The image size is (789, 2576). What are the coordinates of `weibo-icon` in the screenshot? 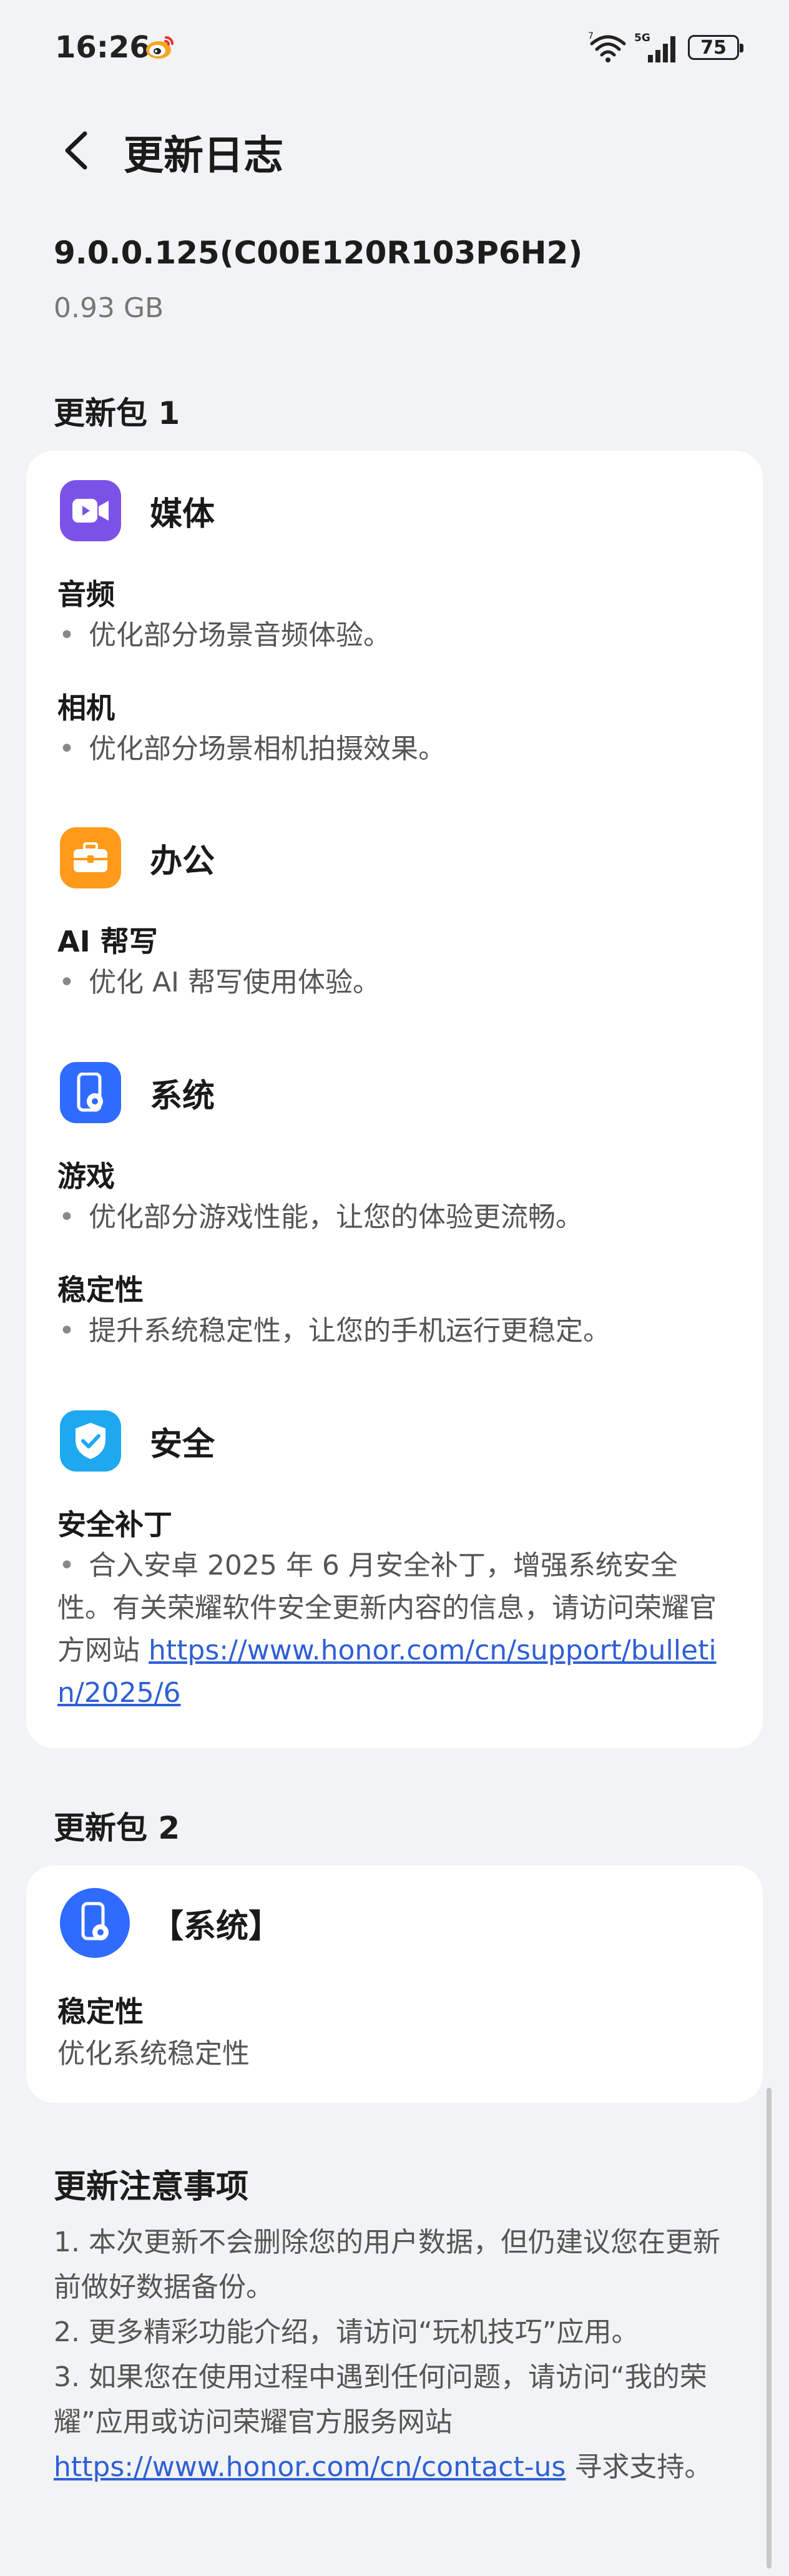 It's located at (160, 47).